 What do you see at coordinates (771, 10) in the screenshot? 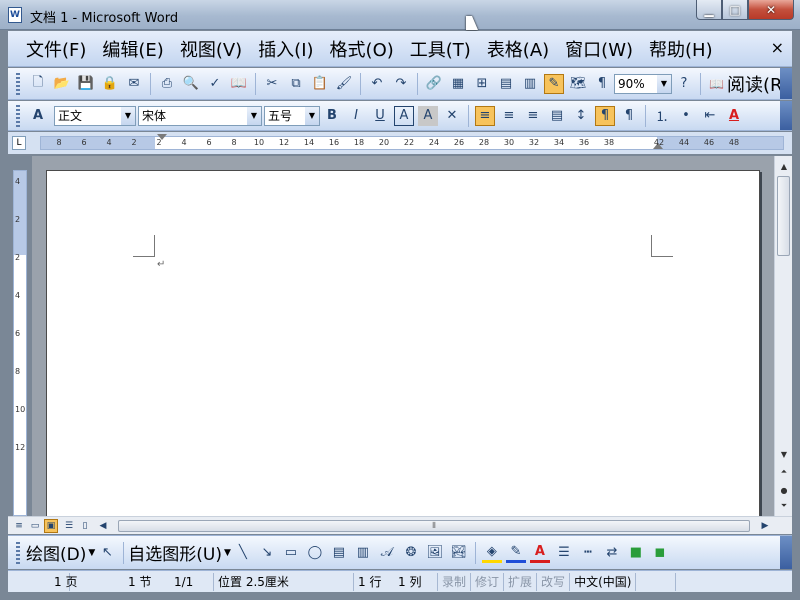
I see `close-window-button: ✕` at bounding box center [771, 10].